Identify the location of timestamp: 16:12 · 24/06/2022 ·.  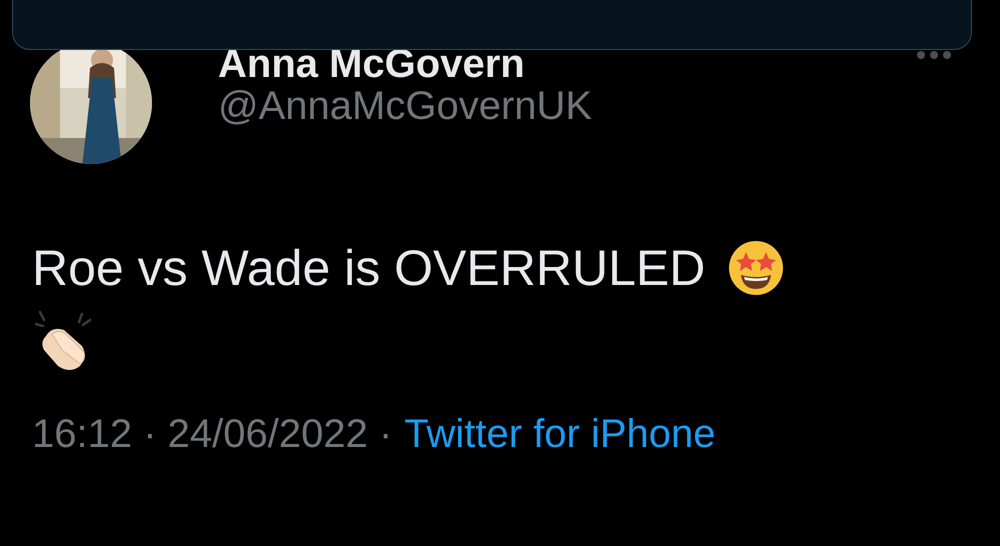
(212, 434).